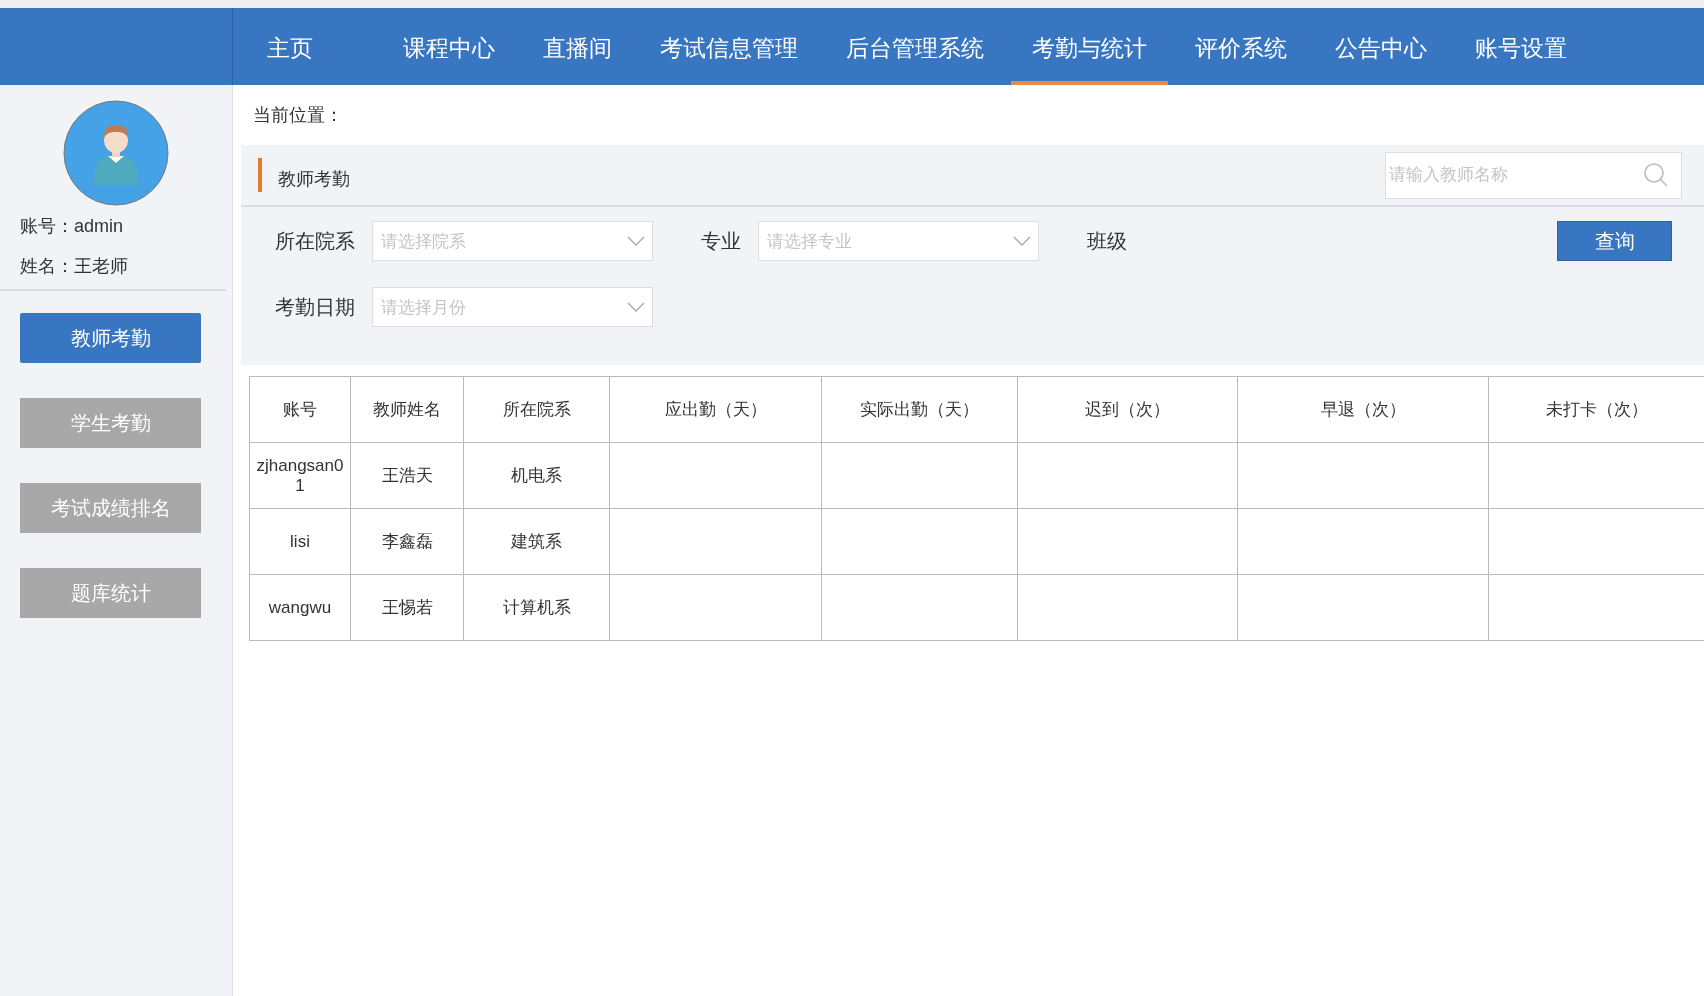 The width and height of the screenshot is (1704, 996). I want to click on table-cell: zjhangsan01, so click(300, 475).